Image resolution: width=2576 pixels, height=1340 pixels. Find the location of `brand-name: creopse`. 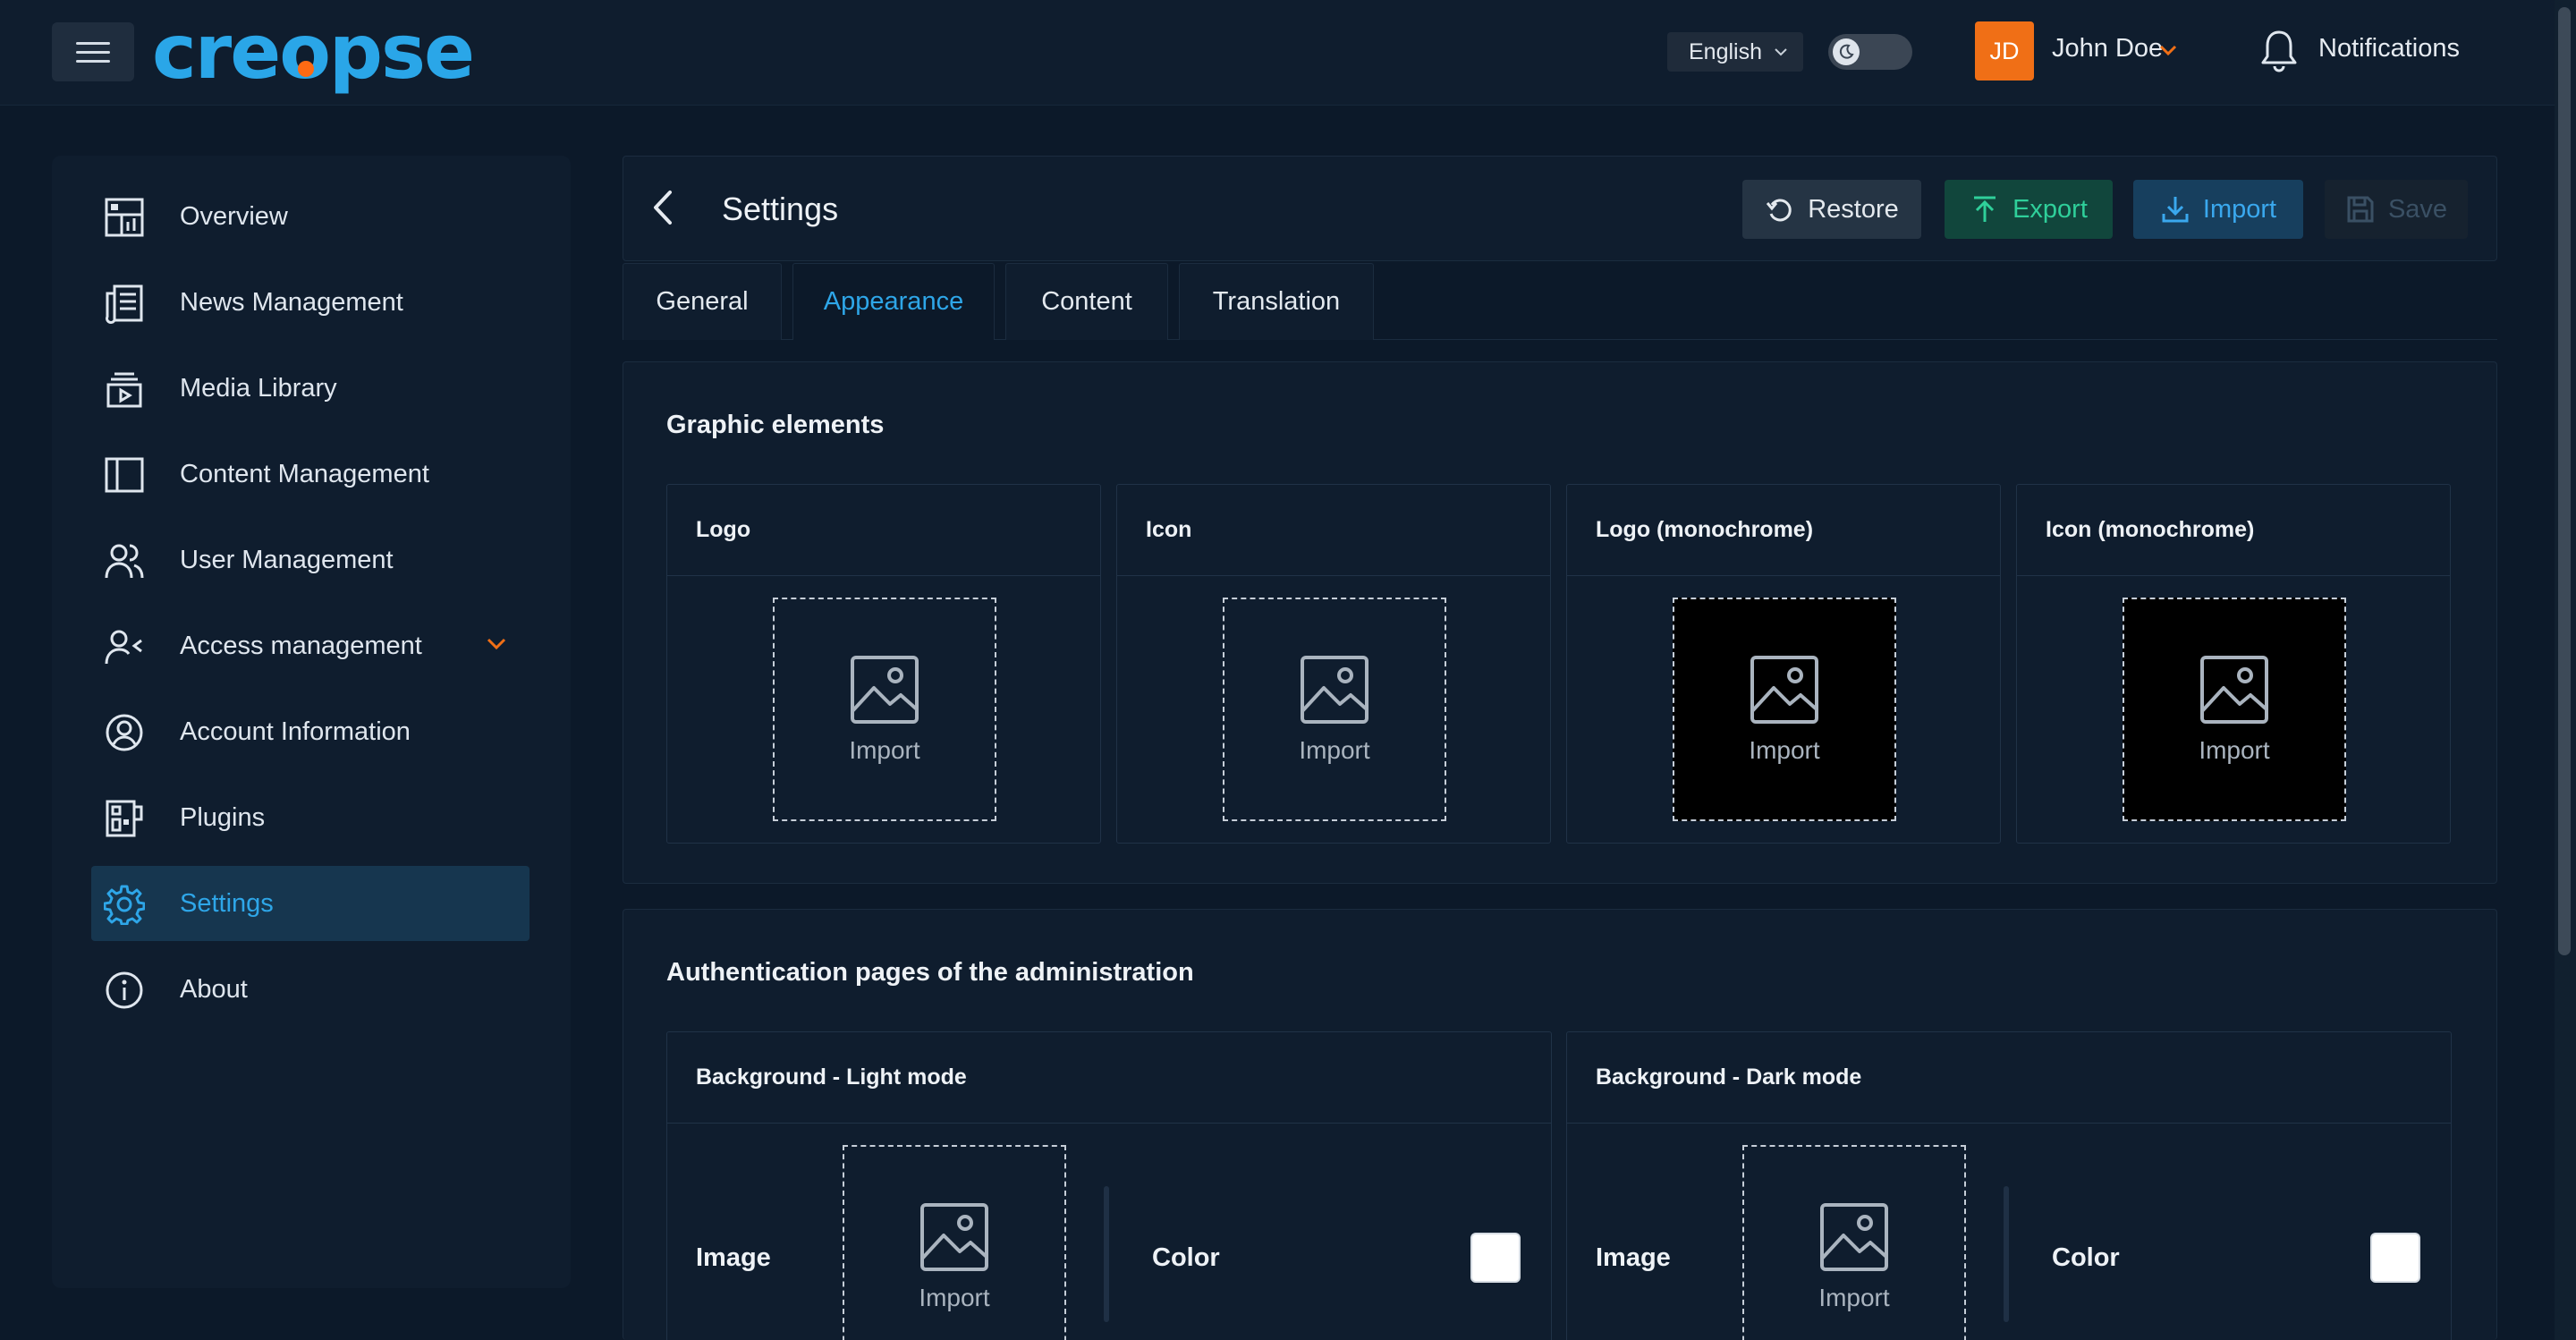

brand-name: creopse is located at coordinates (313, 52).